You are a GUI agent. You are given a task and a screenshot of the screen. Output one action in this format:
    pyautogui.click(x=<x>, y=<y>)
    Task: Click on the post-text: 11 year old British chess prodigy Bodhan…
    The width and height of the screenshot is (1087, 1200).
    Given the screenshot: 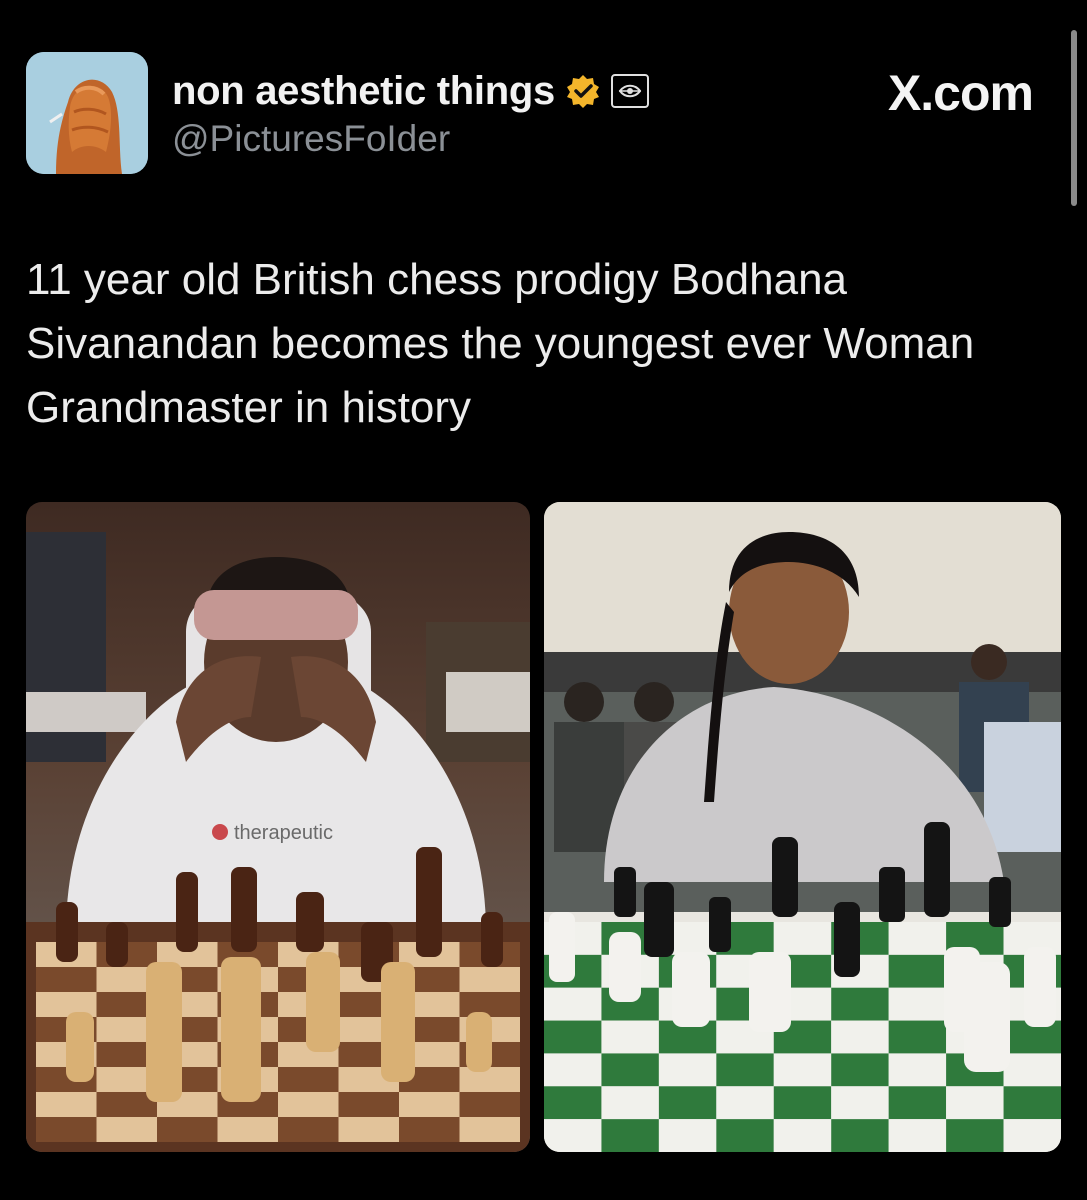 What is the action you would take?
    pyautogui.click(x=500, y=343)
    